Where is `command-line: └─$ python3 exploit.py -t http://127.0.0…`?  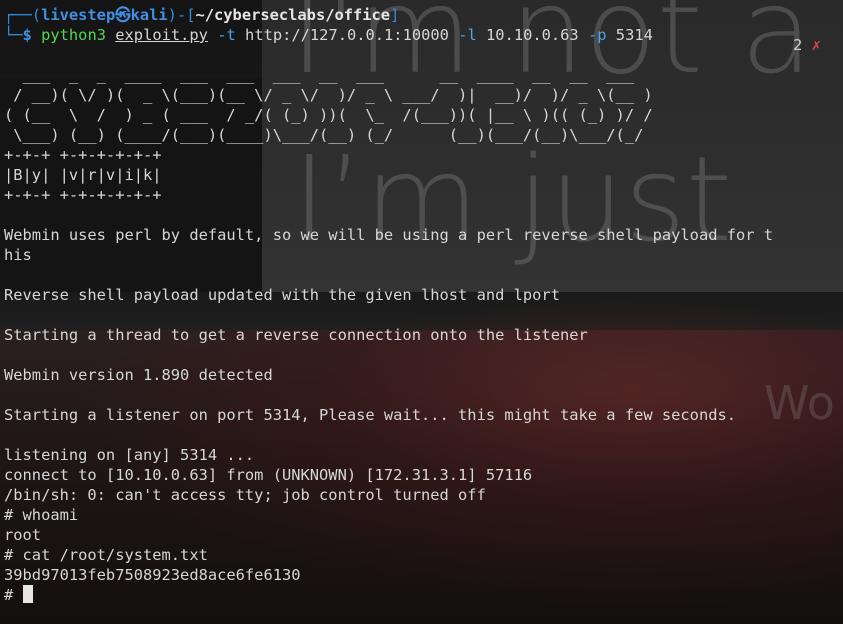
command-line: └─$ python3 exploit.py -t http://127.0.0… is located at coordinates (423, 35).